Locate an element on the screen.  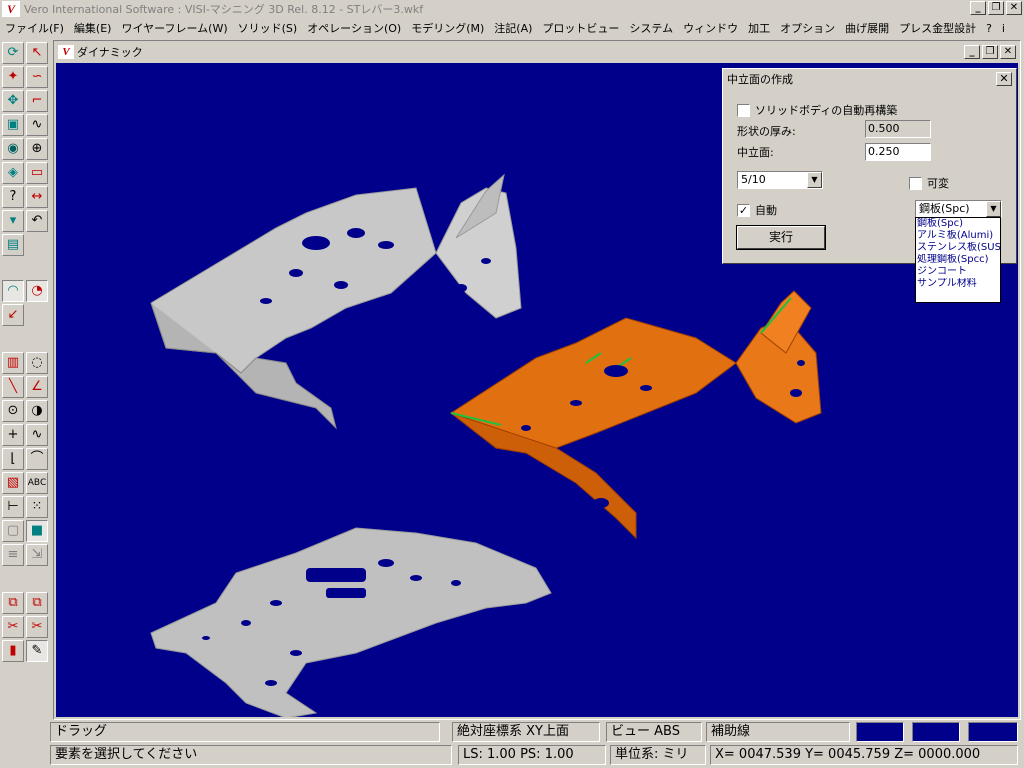
menu-operation: オペレーション(O) is located at coordinates (354, 28).